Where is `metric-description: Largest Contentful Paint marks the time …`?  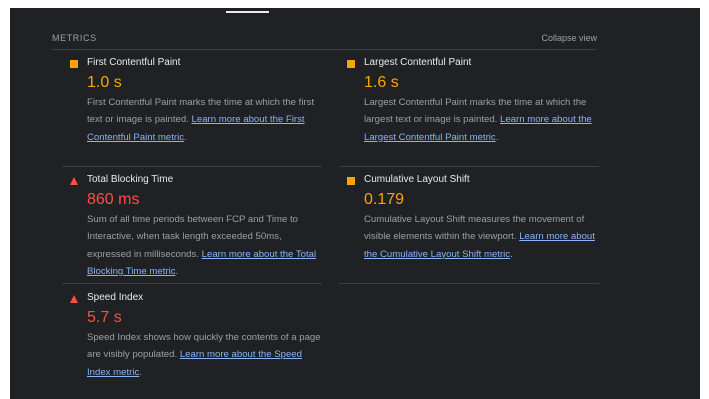 metric-description: Largest Contentful Paint marks the time … is located at coordinates (478, 120).